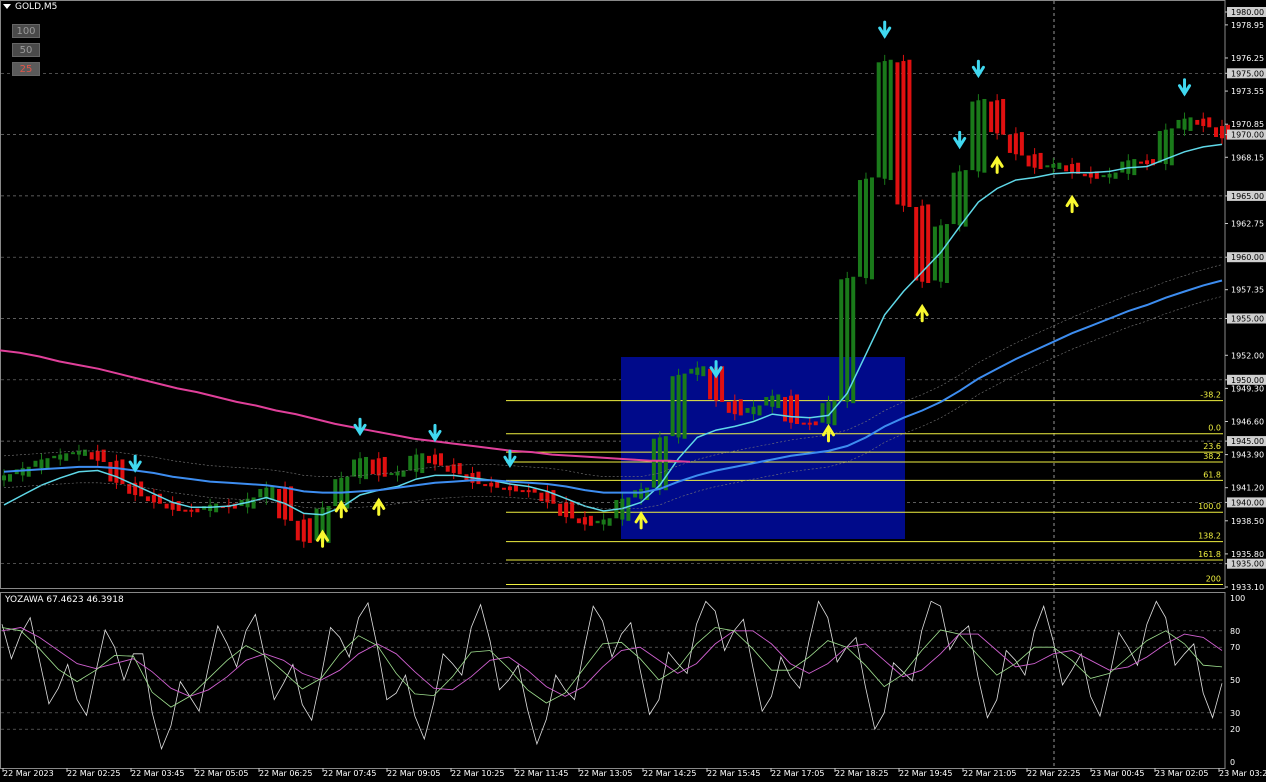  What do you see at coordinates (1247, 502) in the screenshot?
I see `price-tick-label: 1940.00` at bounding box center [1247, 502].